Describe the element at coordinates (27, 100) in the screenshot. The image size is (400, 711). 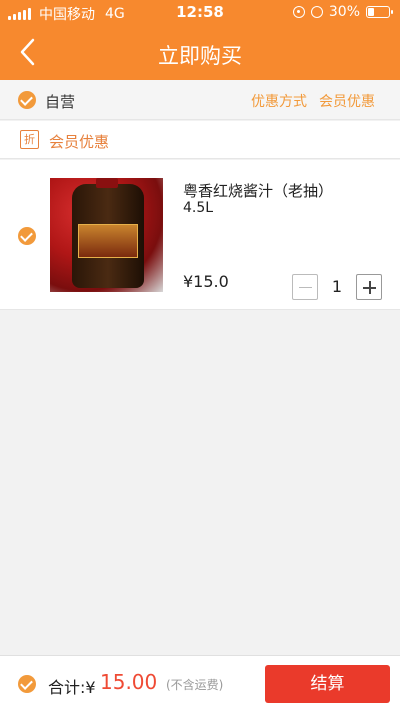
I see `store-checkbox` at that location.